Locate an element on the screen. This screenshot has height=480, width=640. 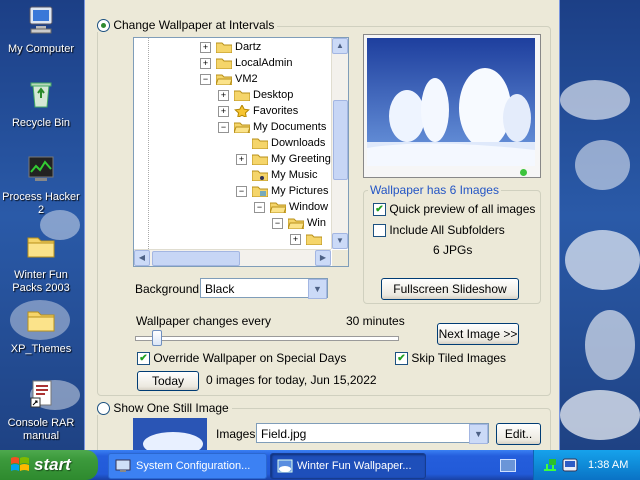
tree-item: My Music is located at coordinates (233, 175).